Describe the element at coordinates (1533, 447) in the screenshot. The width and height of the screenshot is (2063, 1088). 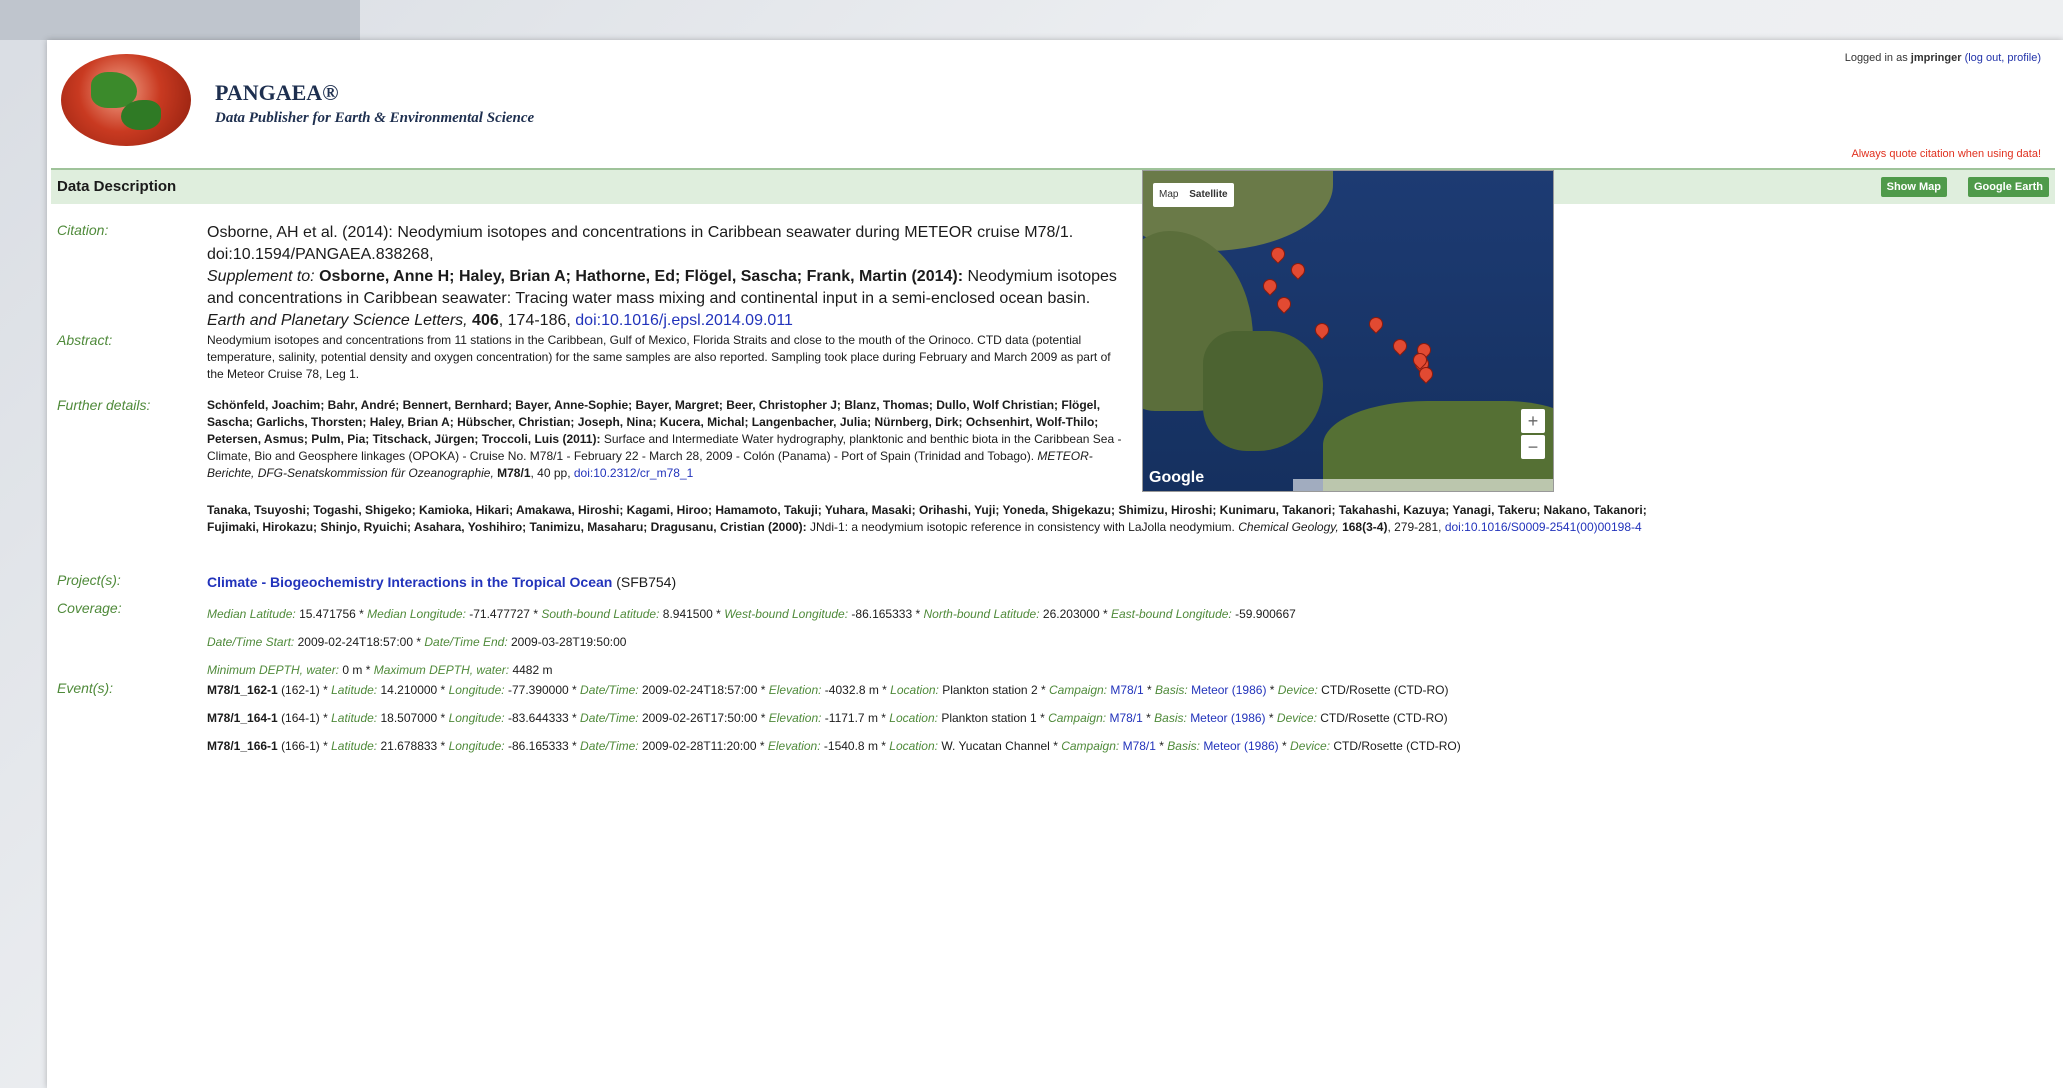
I see `zoom-out-button: −` at that location.